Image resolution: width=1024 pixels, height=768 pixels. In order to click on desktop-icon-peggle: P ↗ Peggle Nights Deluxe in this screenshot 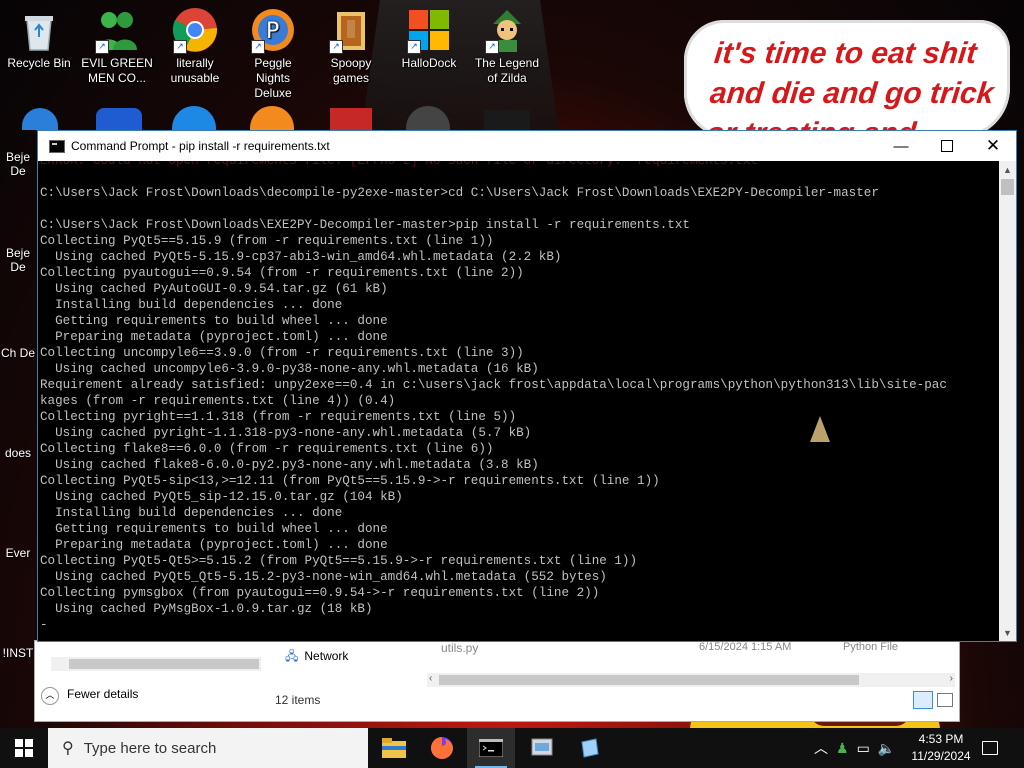, I will do `click(273, 50)`.